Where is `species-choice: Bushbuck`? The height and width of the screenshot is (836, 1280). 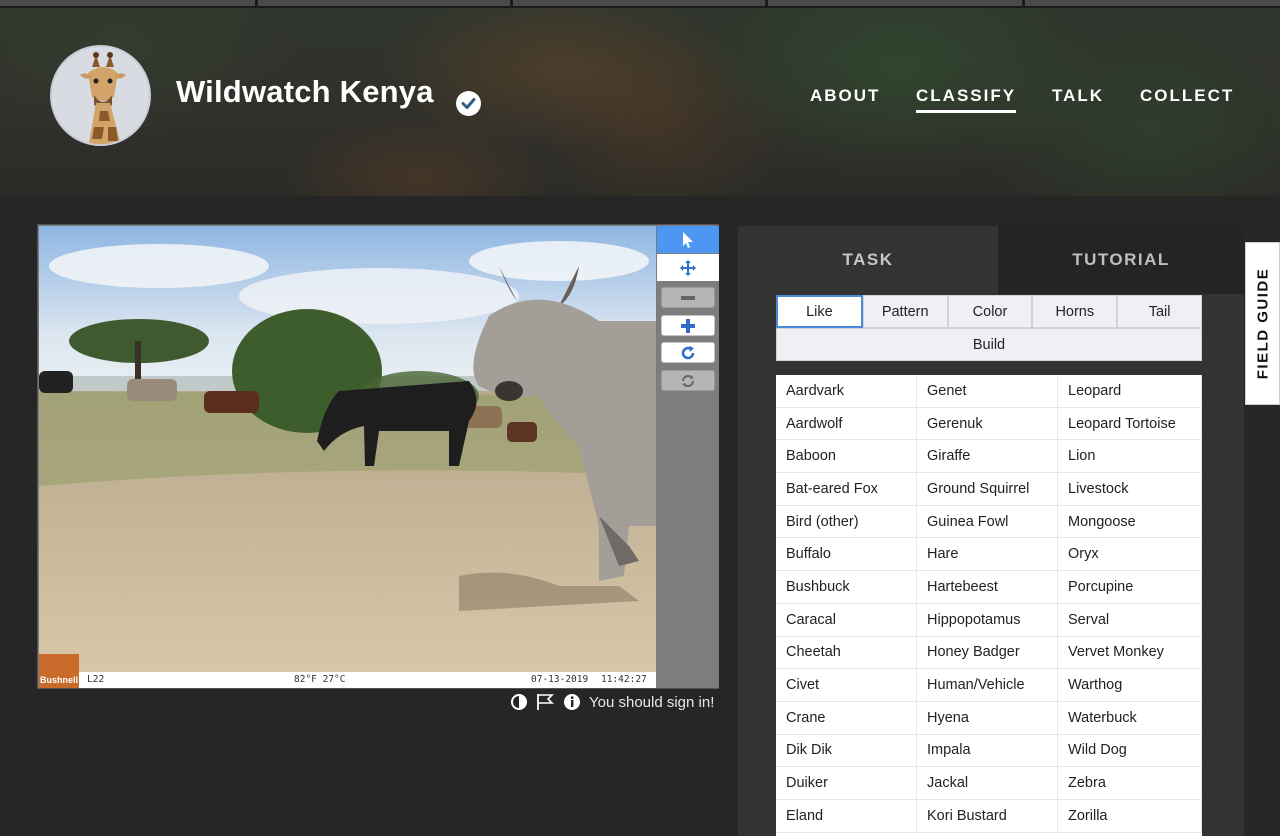 species-choice: Bushbuck is located at coordinates (846, 587).